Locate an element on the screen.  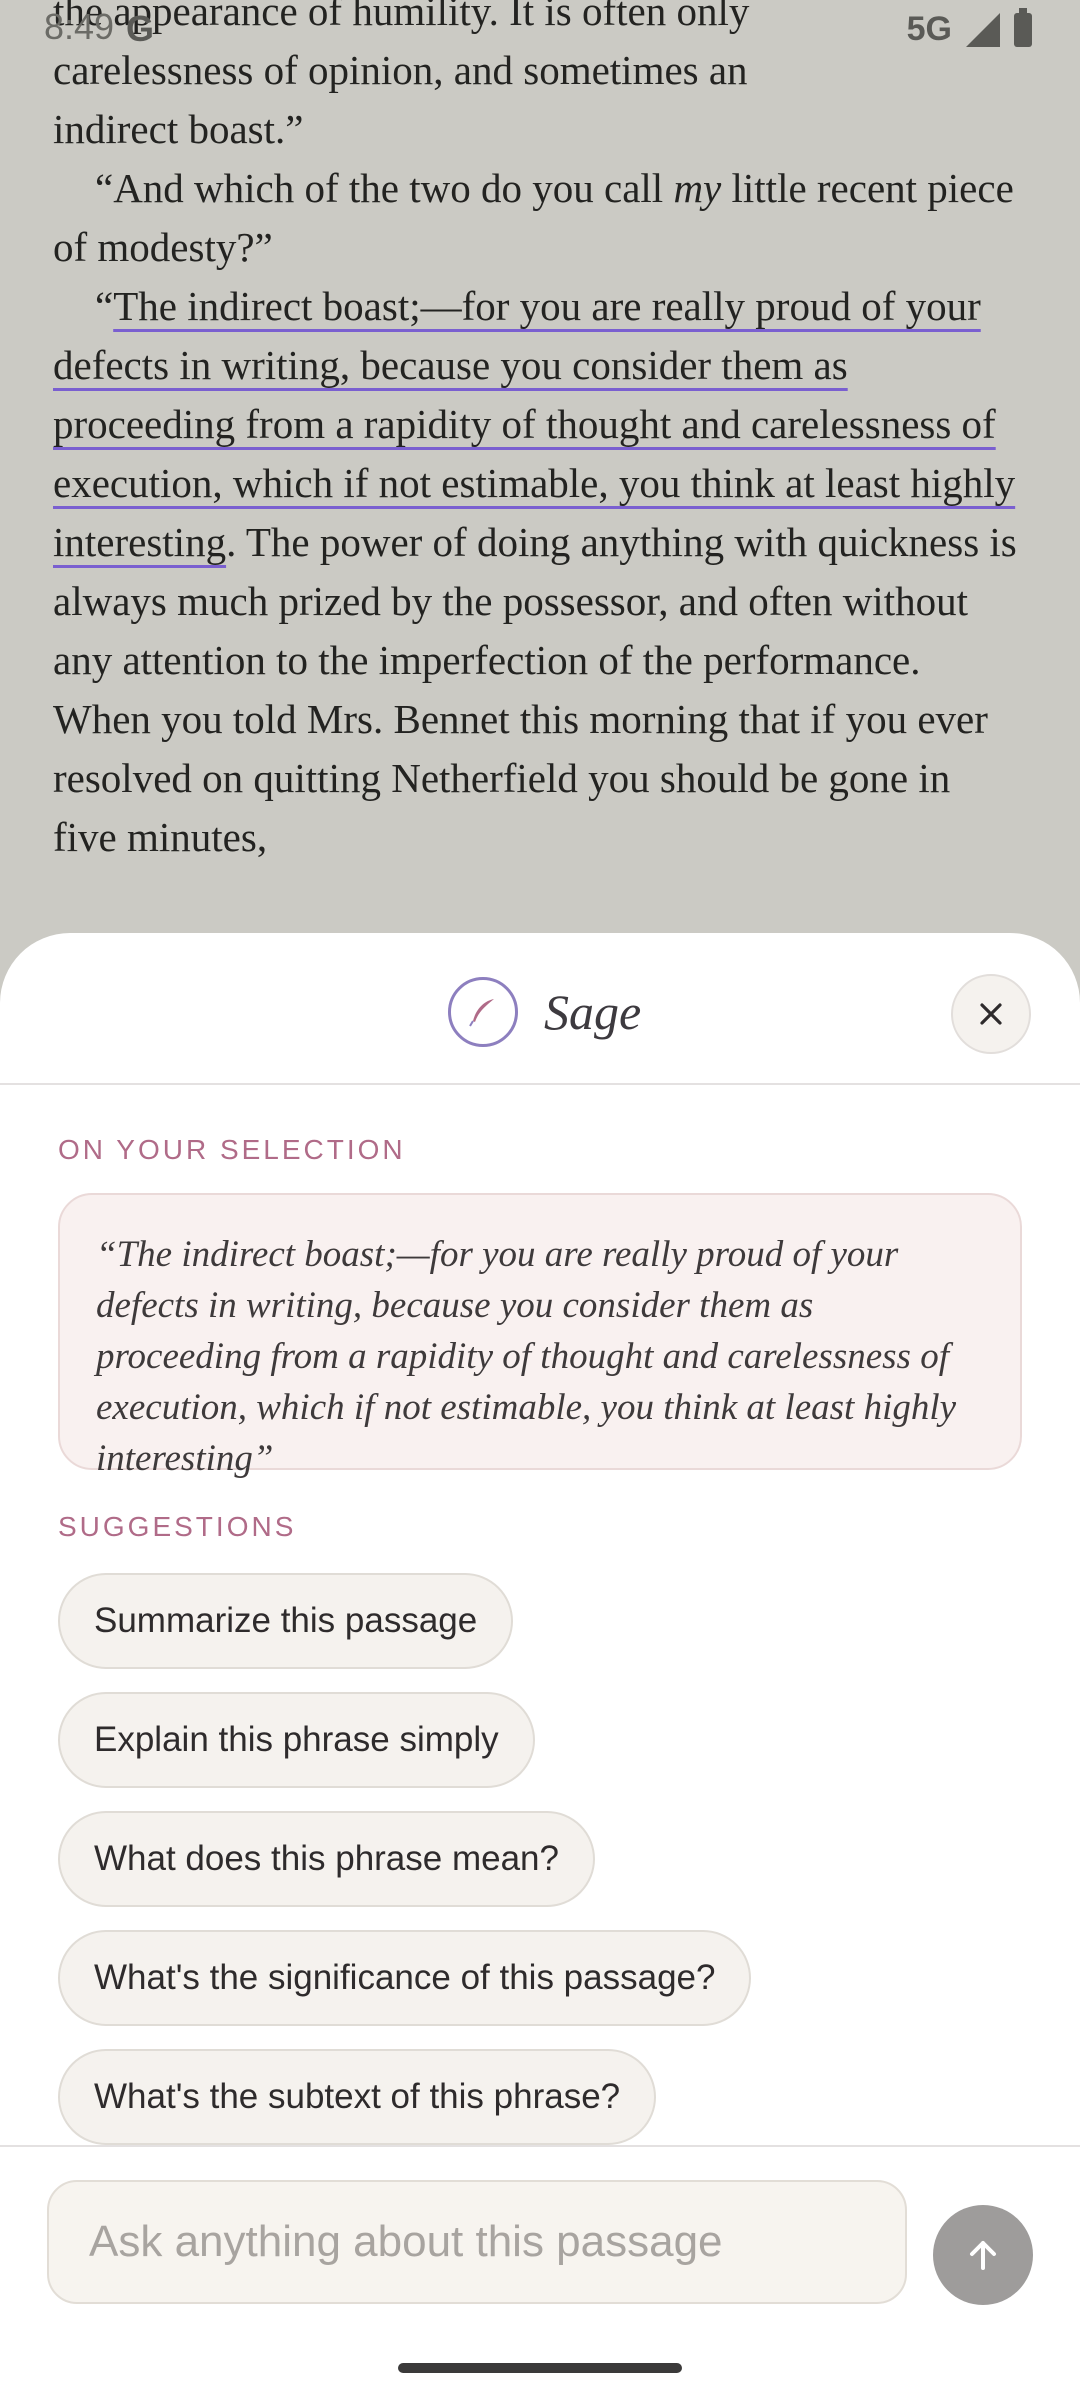
close-icon is located at coordinates (991, 1014).